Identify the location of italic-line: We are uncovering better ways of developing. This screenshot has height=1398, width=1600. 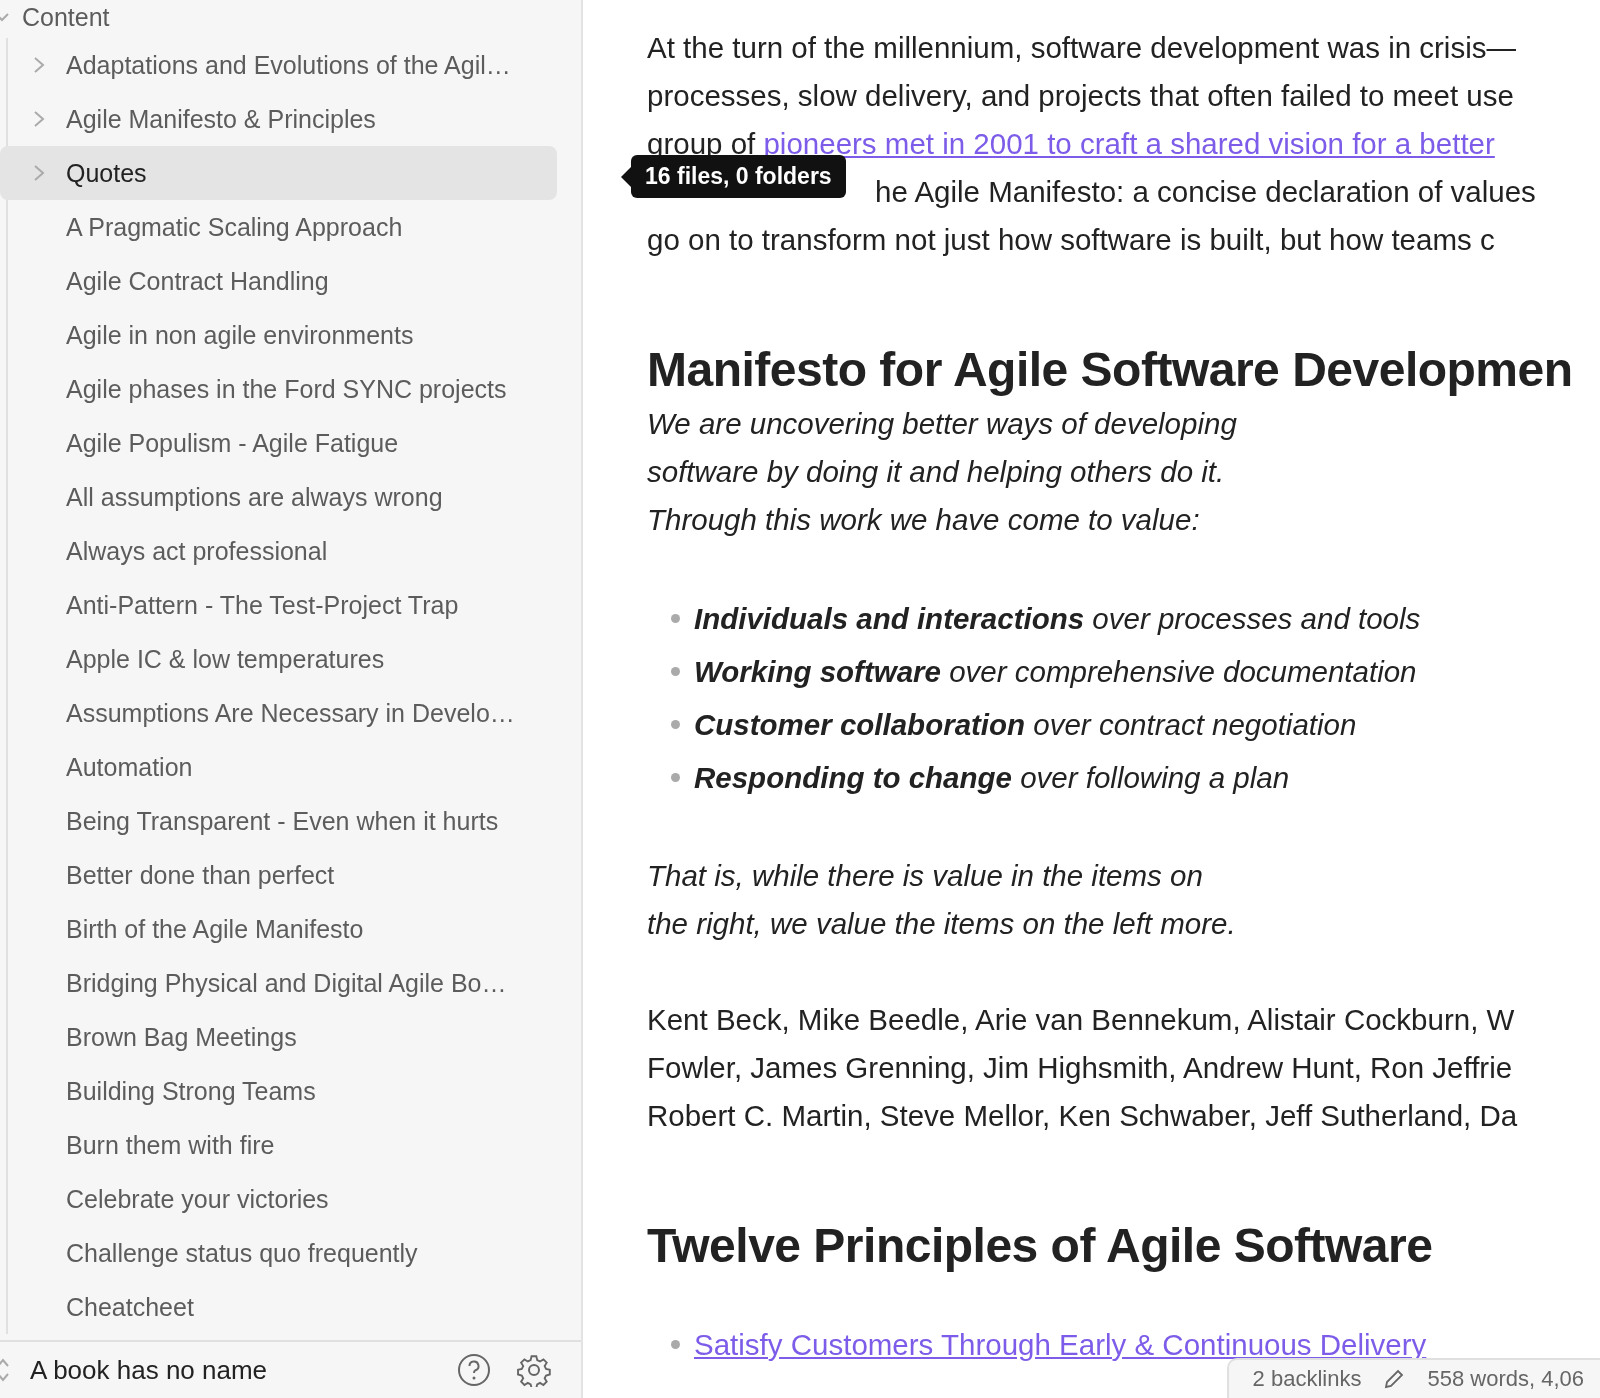
(942, 424).